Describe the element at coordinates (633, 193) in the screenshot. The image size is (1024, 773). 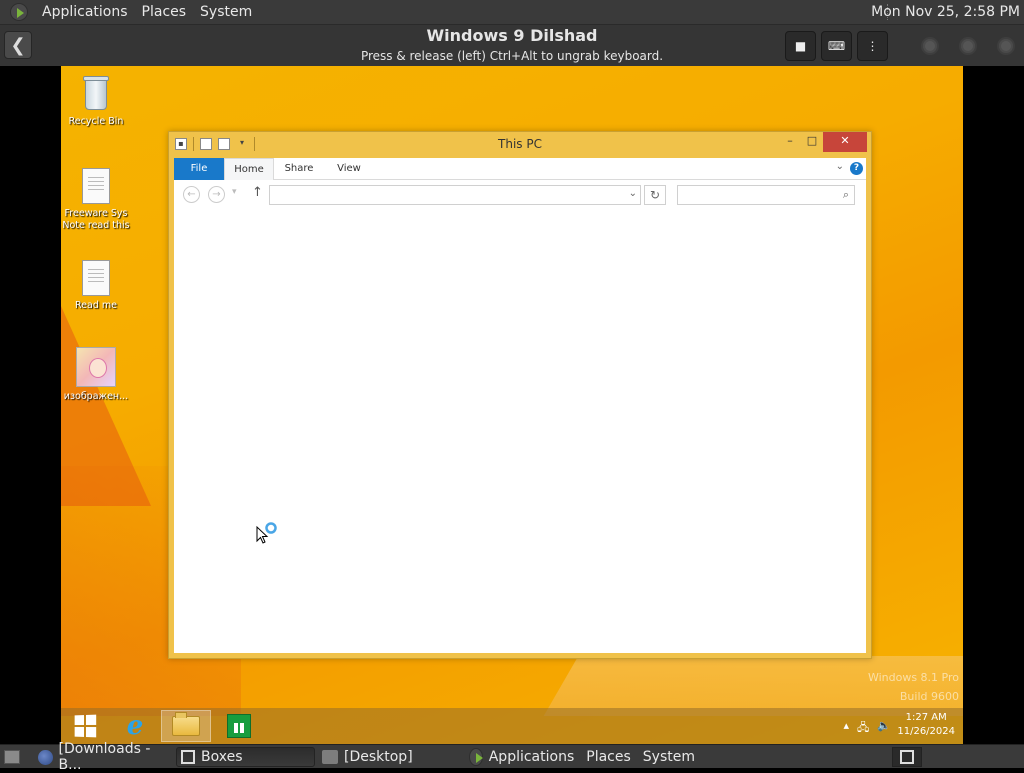
I see `address-dropdown-icon: ⌄` at that location.